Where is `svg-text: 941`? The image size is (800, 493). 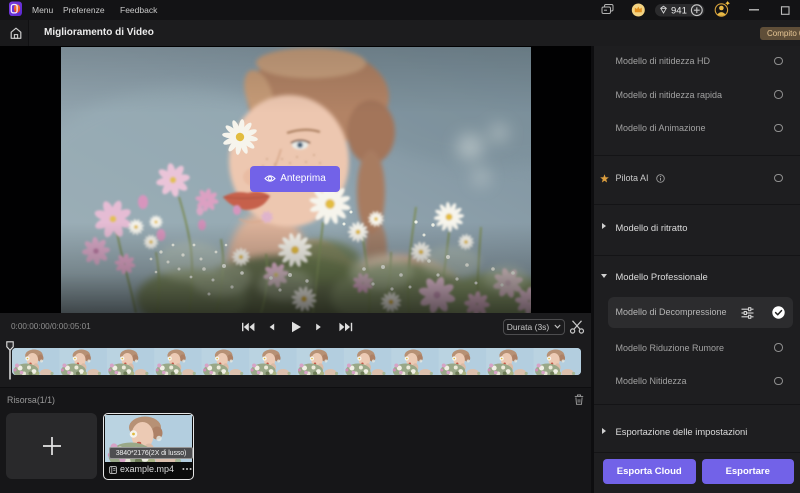
svg-text: 941 is located at coordinates (679, 10).